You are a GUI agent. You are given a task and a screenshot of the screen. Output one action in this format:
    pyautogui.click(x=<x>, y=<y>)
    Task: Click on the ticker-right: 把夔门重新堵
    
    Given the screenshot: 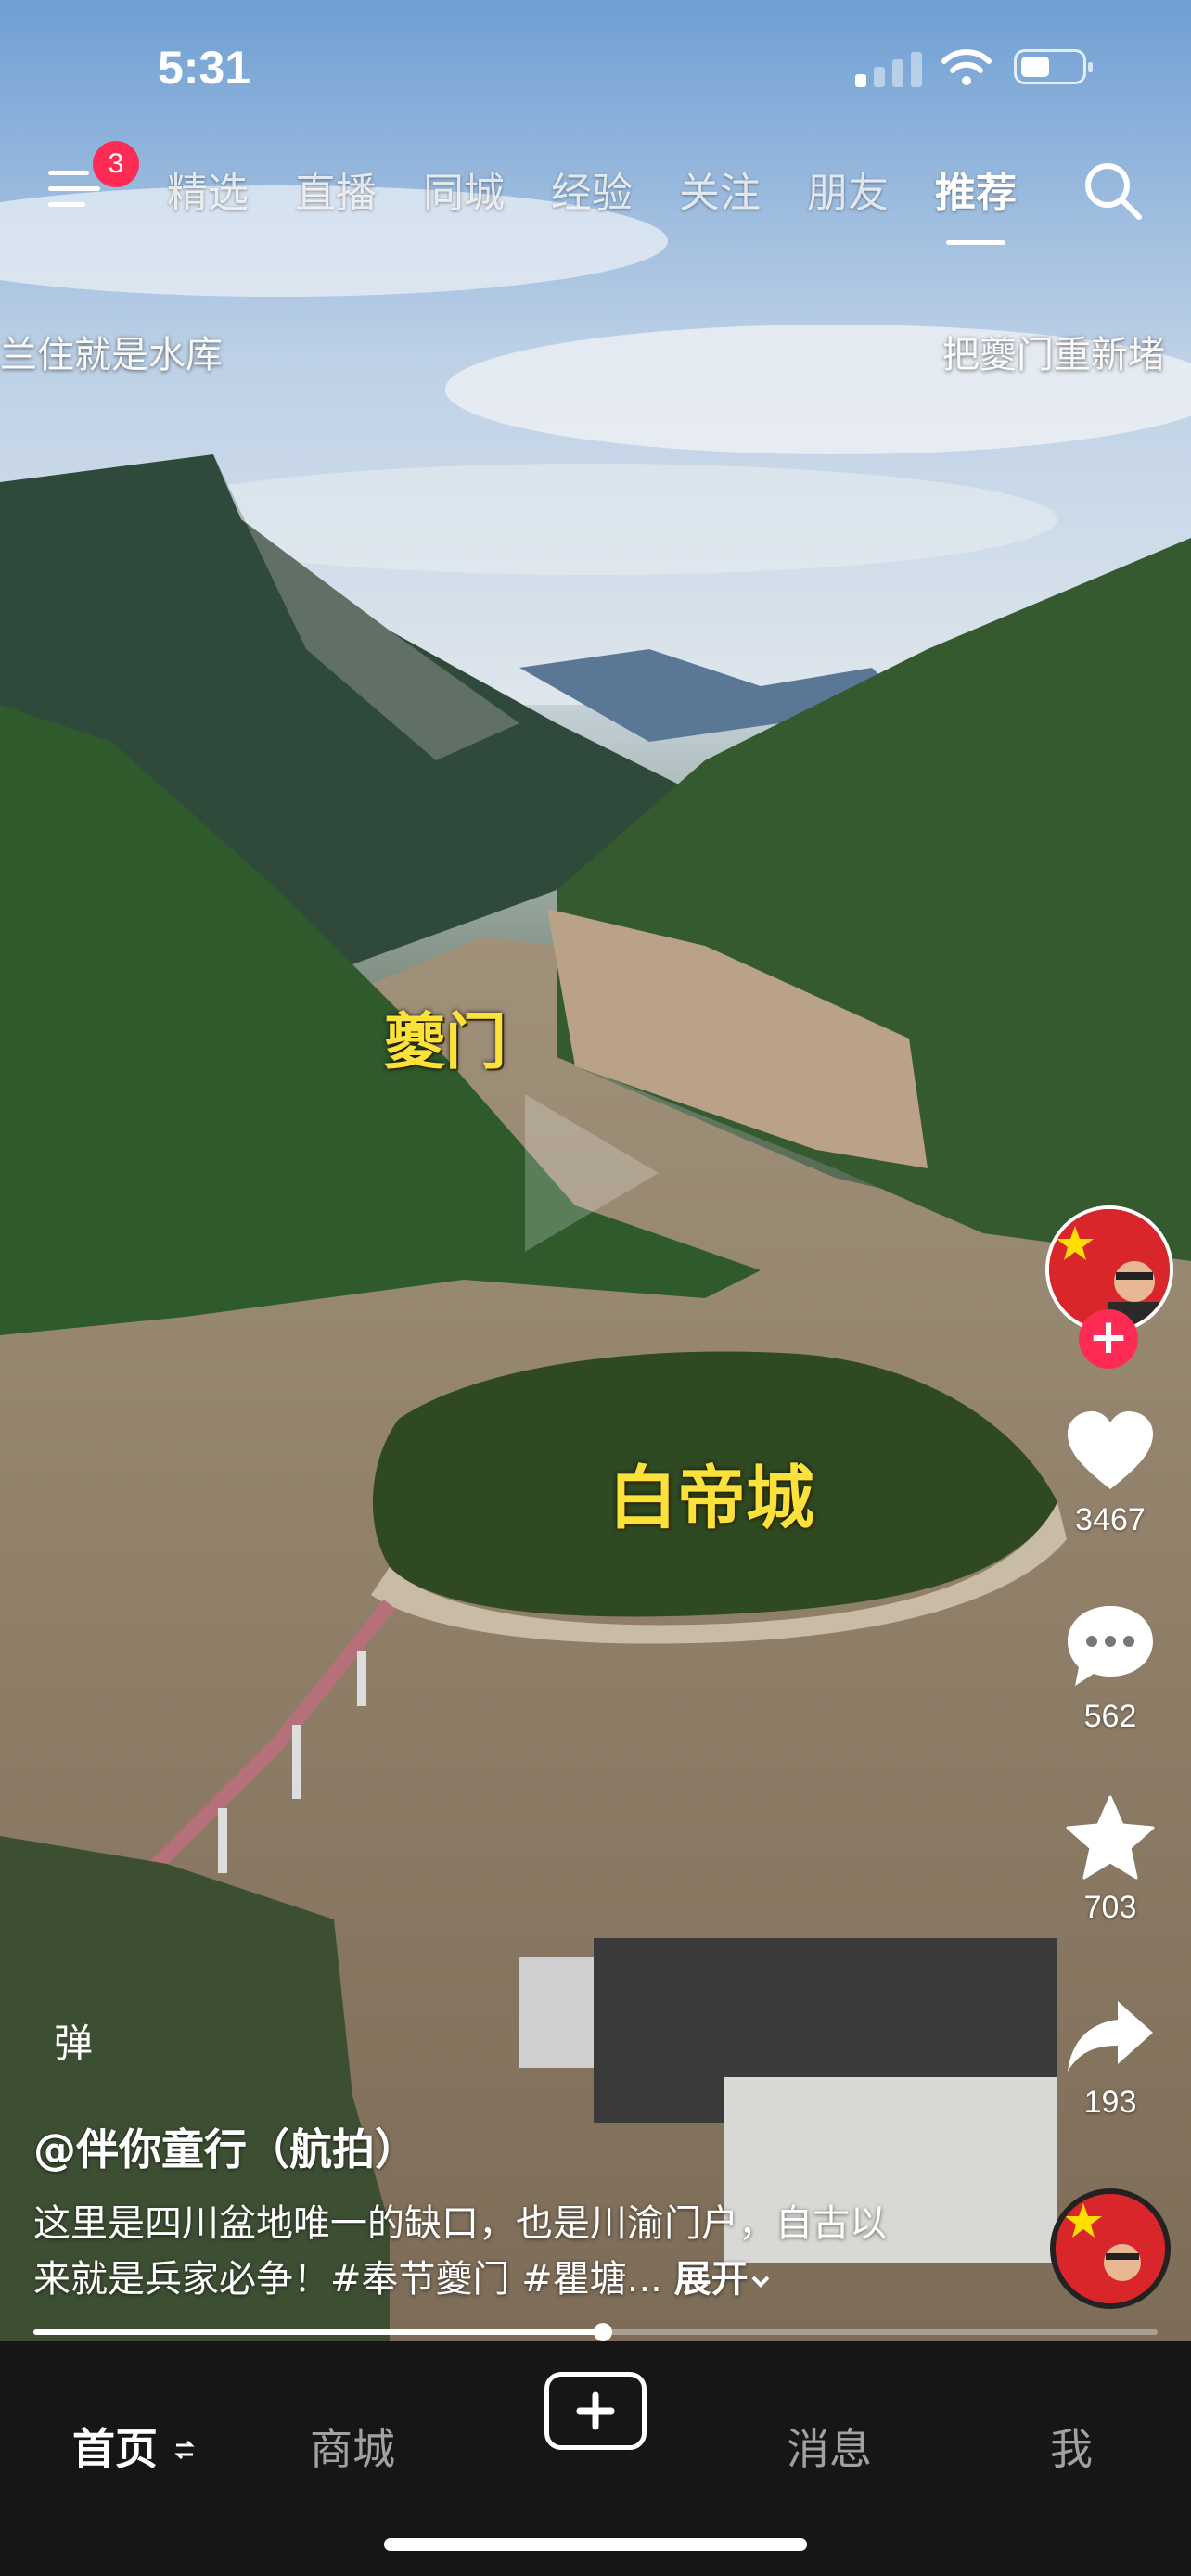 What is the action you would take?
    pyautogui.click(x=1053, y=355)
    